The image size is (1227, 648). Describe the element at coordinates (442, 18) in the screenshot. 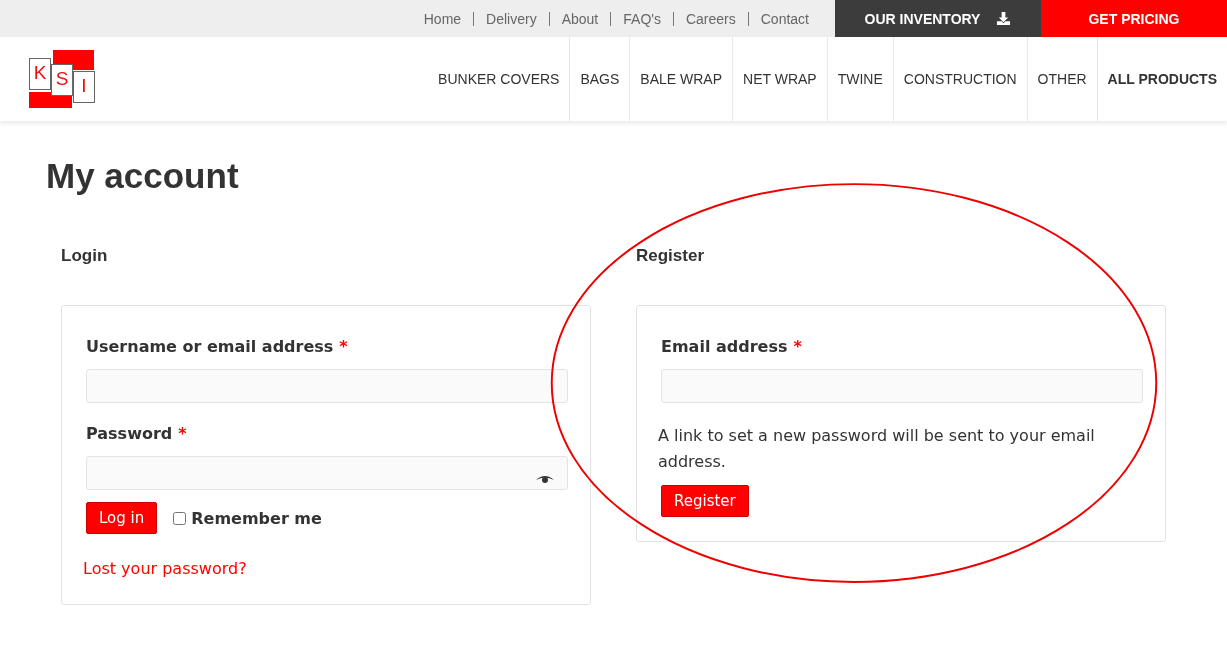

I see `top-nav-link: Home` at that location.